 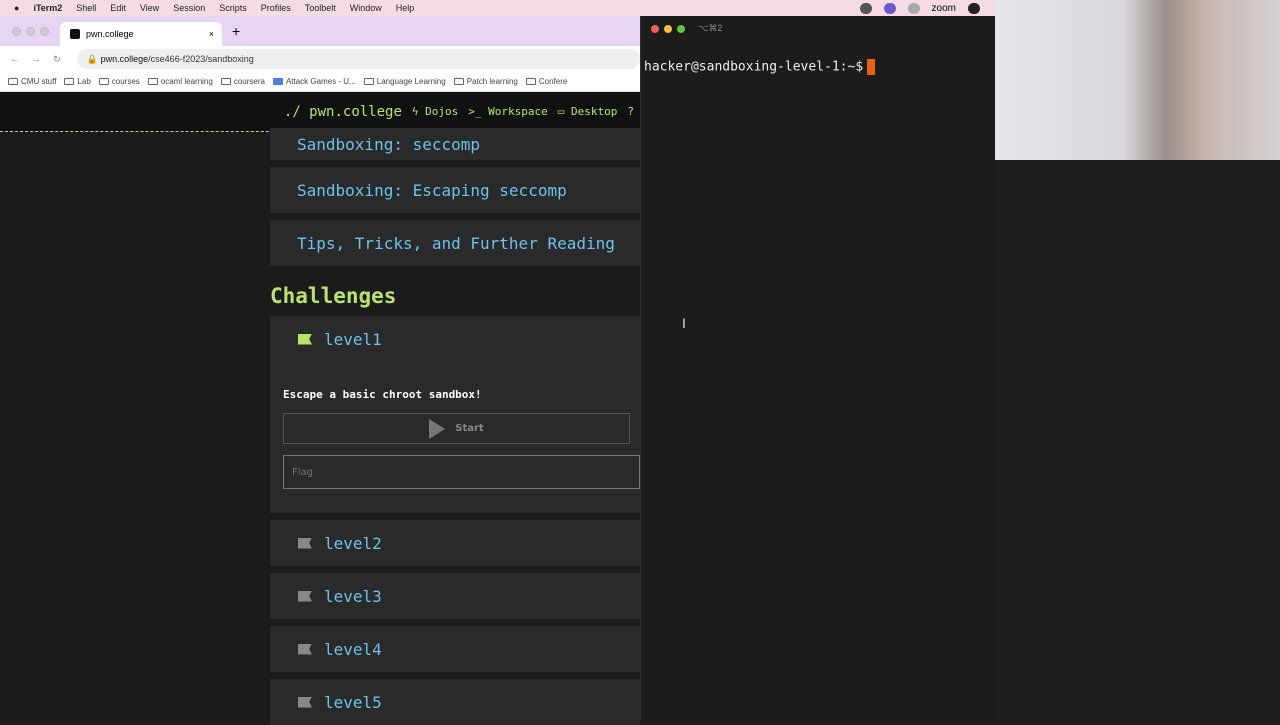 What do you see at coordinates (277, 81) in the screenshot?
I see `doc-icon` at bounding box center [277, 81].